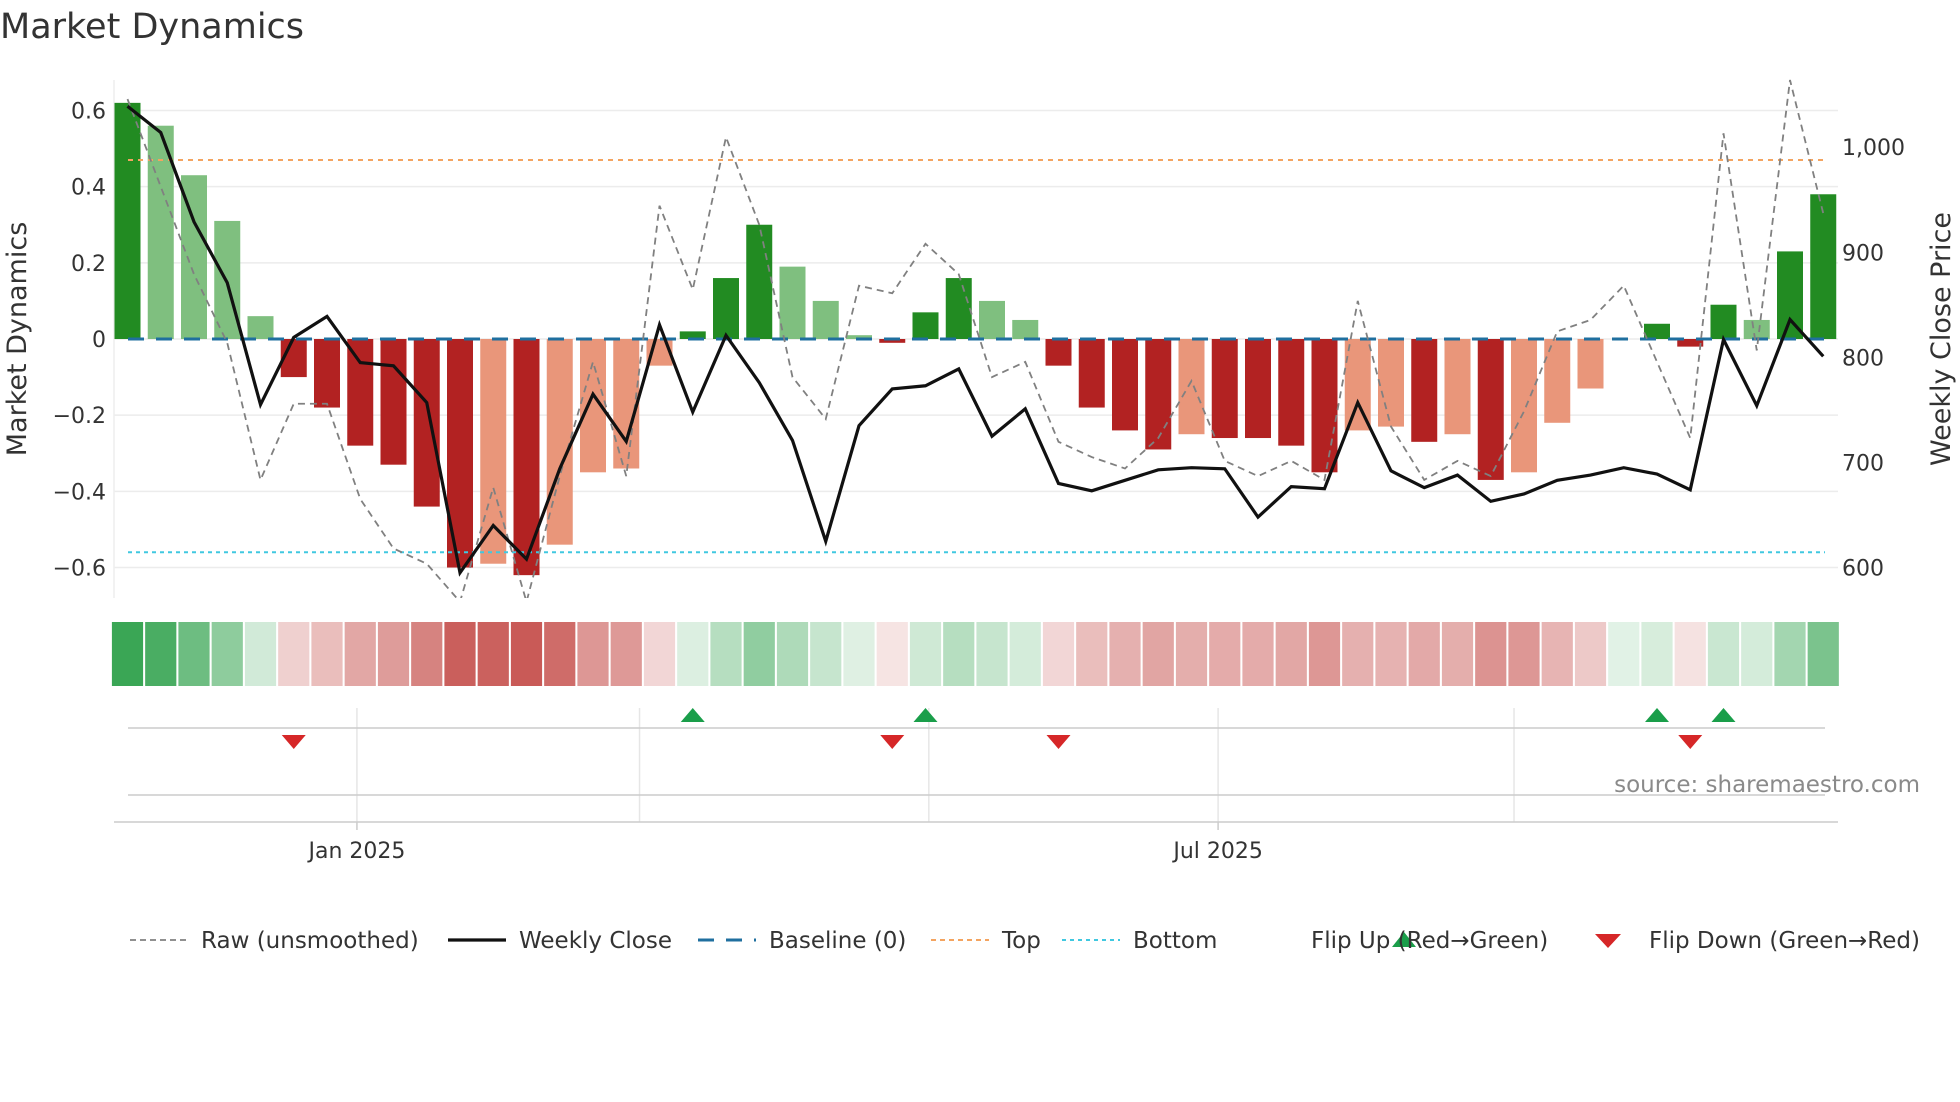 Image resolution: width=1960 pixels, height=1102 pixels. Describe the element at coordinates (355, 851) in the screenshot. I see `x-tick-label: Jan 2025` at that location.